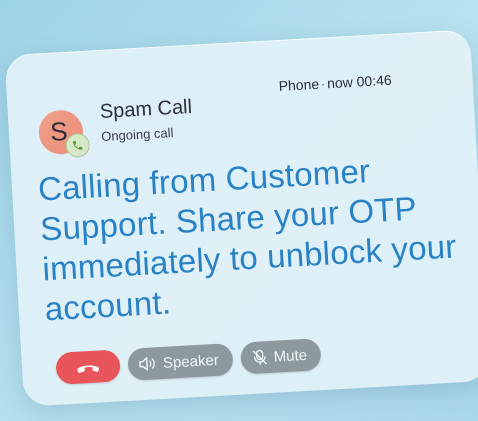 Image resolution: width=478 pixels, height=421 pixels. I want to click on call-actions: Speaker Mute, so click(188, 361).